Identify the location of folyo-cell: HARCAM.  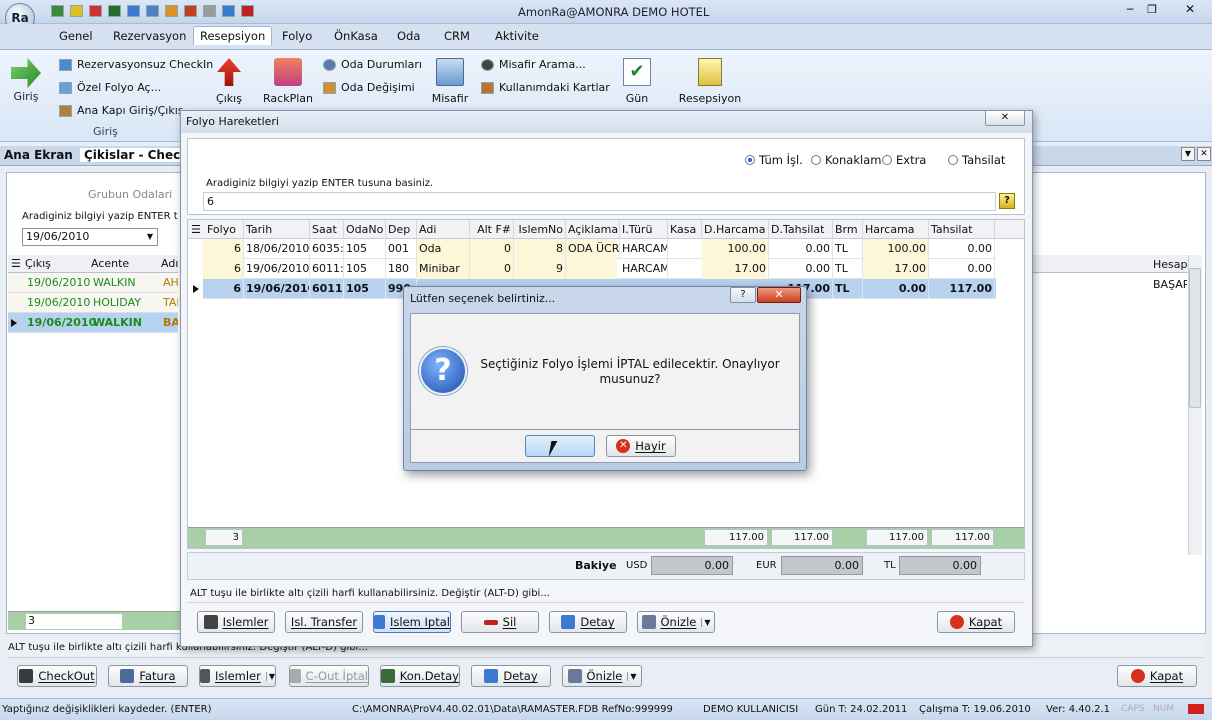
(644, 269).